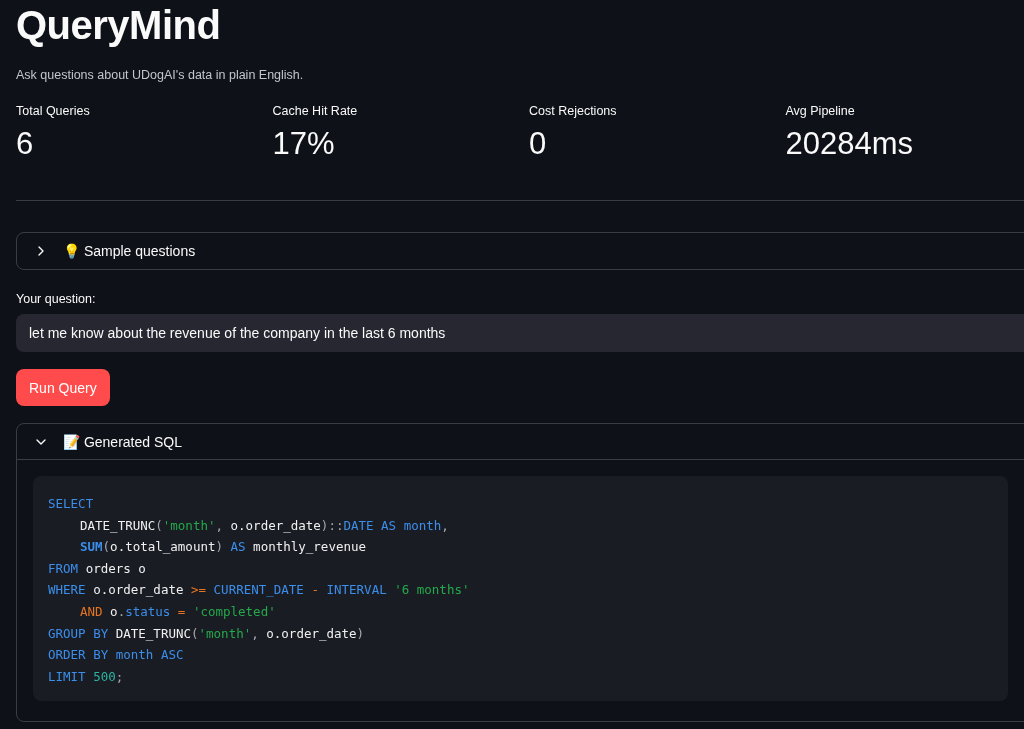 This screenshot has width=1024, height=729. I want to click on code-line: LIMIT 500;, so click(86, 676).